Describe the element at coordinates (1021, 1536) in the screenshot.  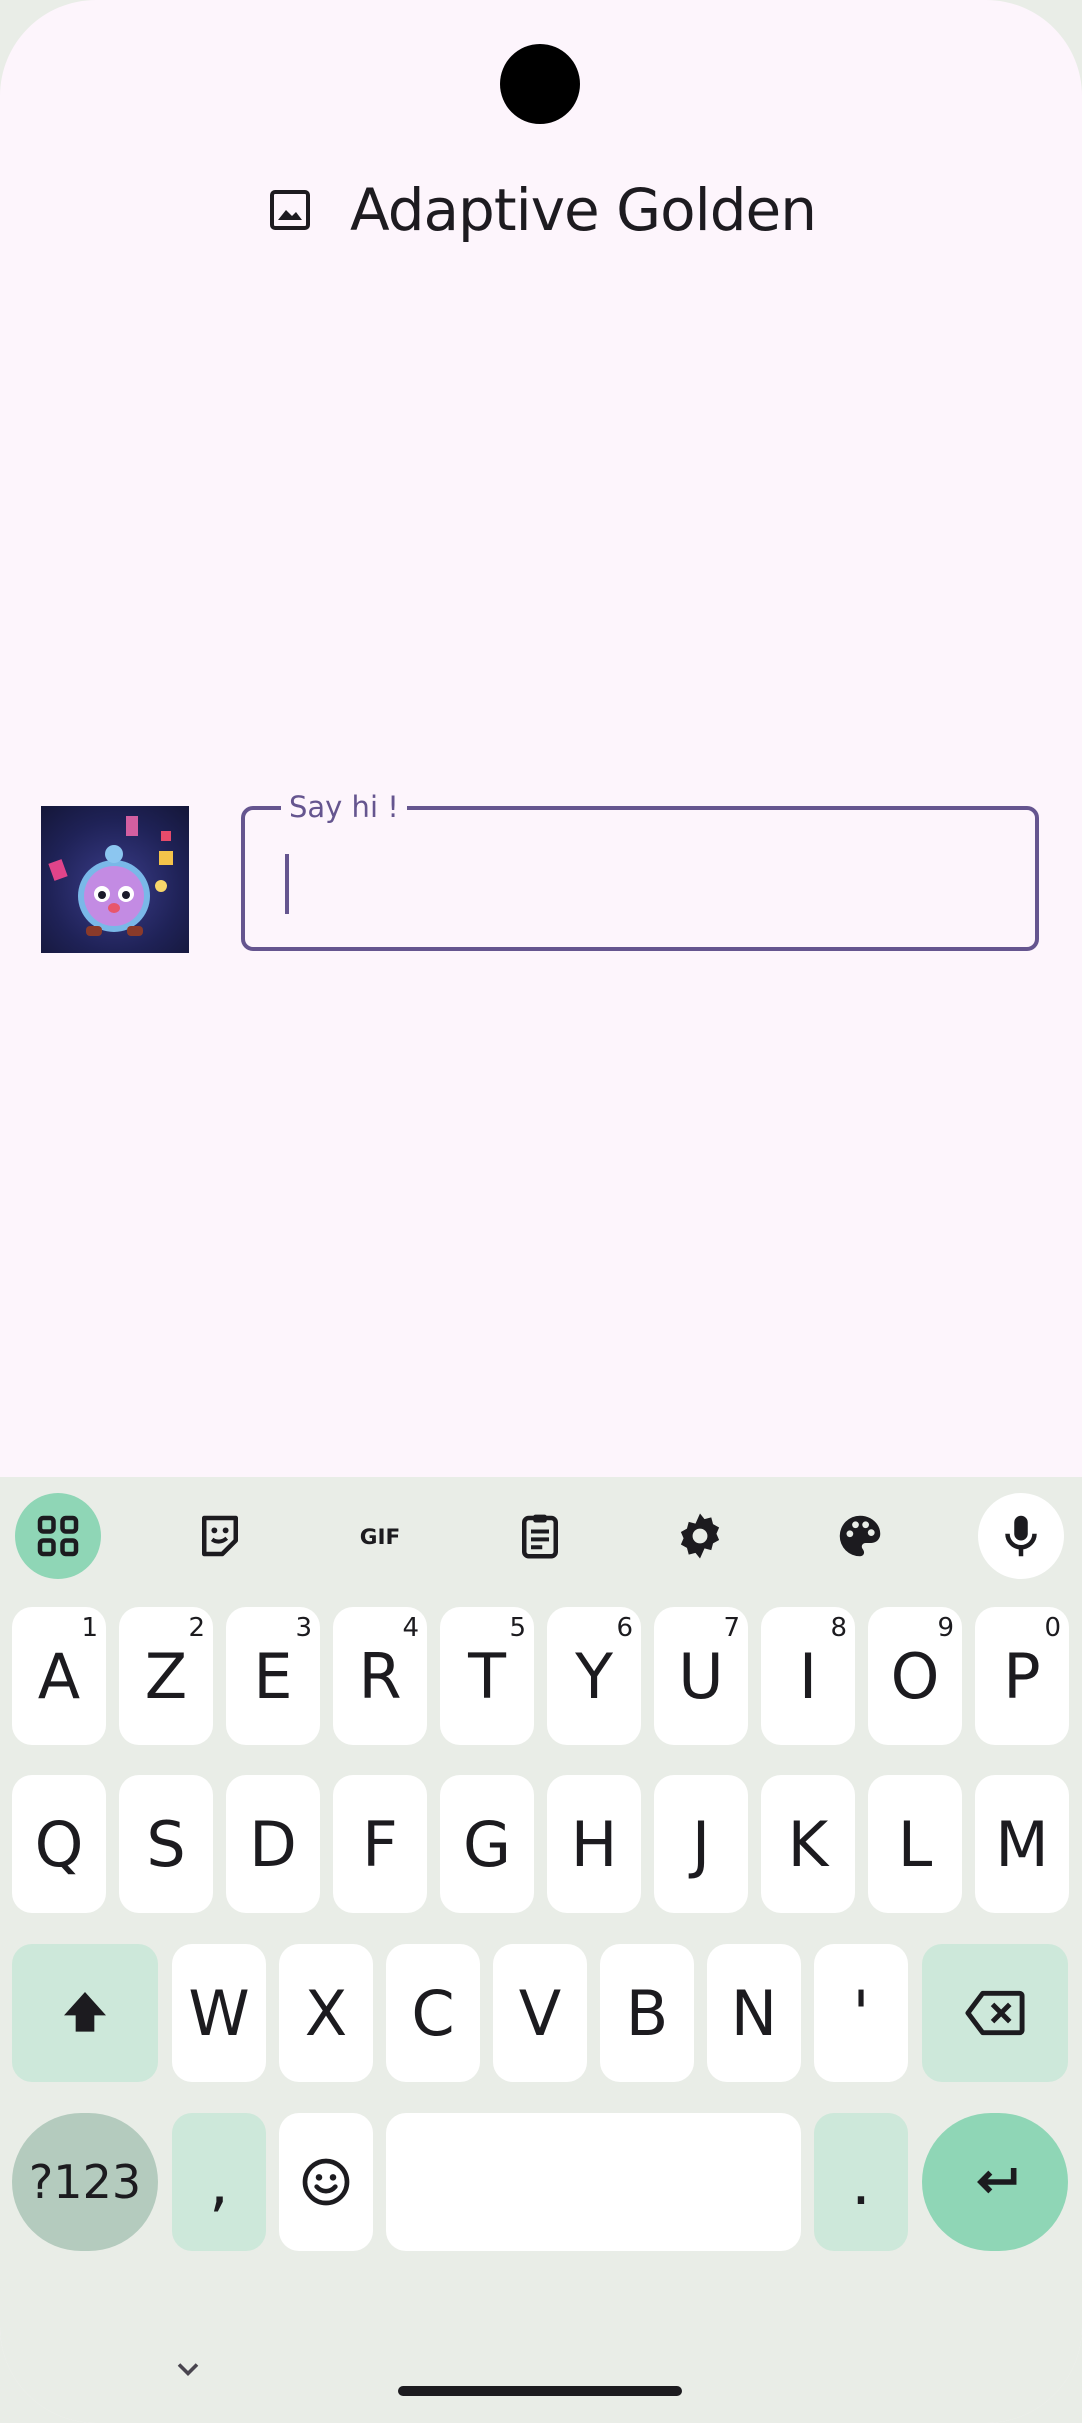
I see `mic-icon` at that location.